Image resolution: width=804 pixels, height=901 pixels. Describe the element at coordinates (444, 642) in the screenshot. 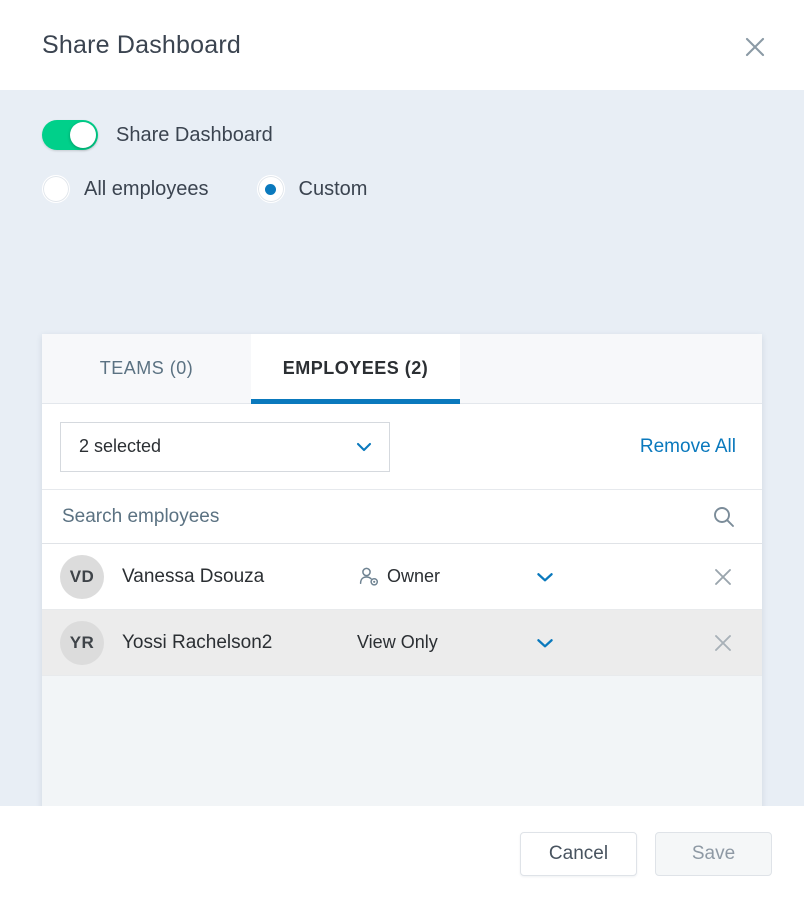

I see `role-cell: View Only` at that location.